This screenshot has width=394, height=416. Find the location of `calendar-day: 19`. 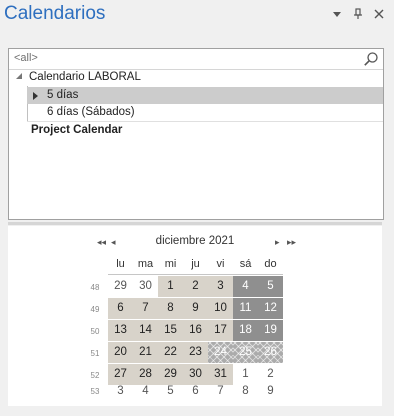

calendar-day: 19 is located at coordinates (270, 330).